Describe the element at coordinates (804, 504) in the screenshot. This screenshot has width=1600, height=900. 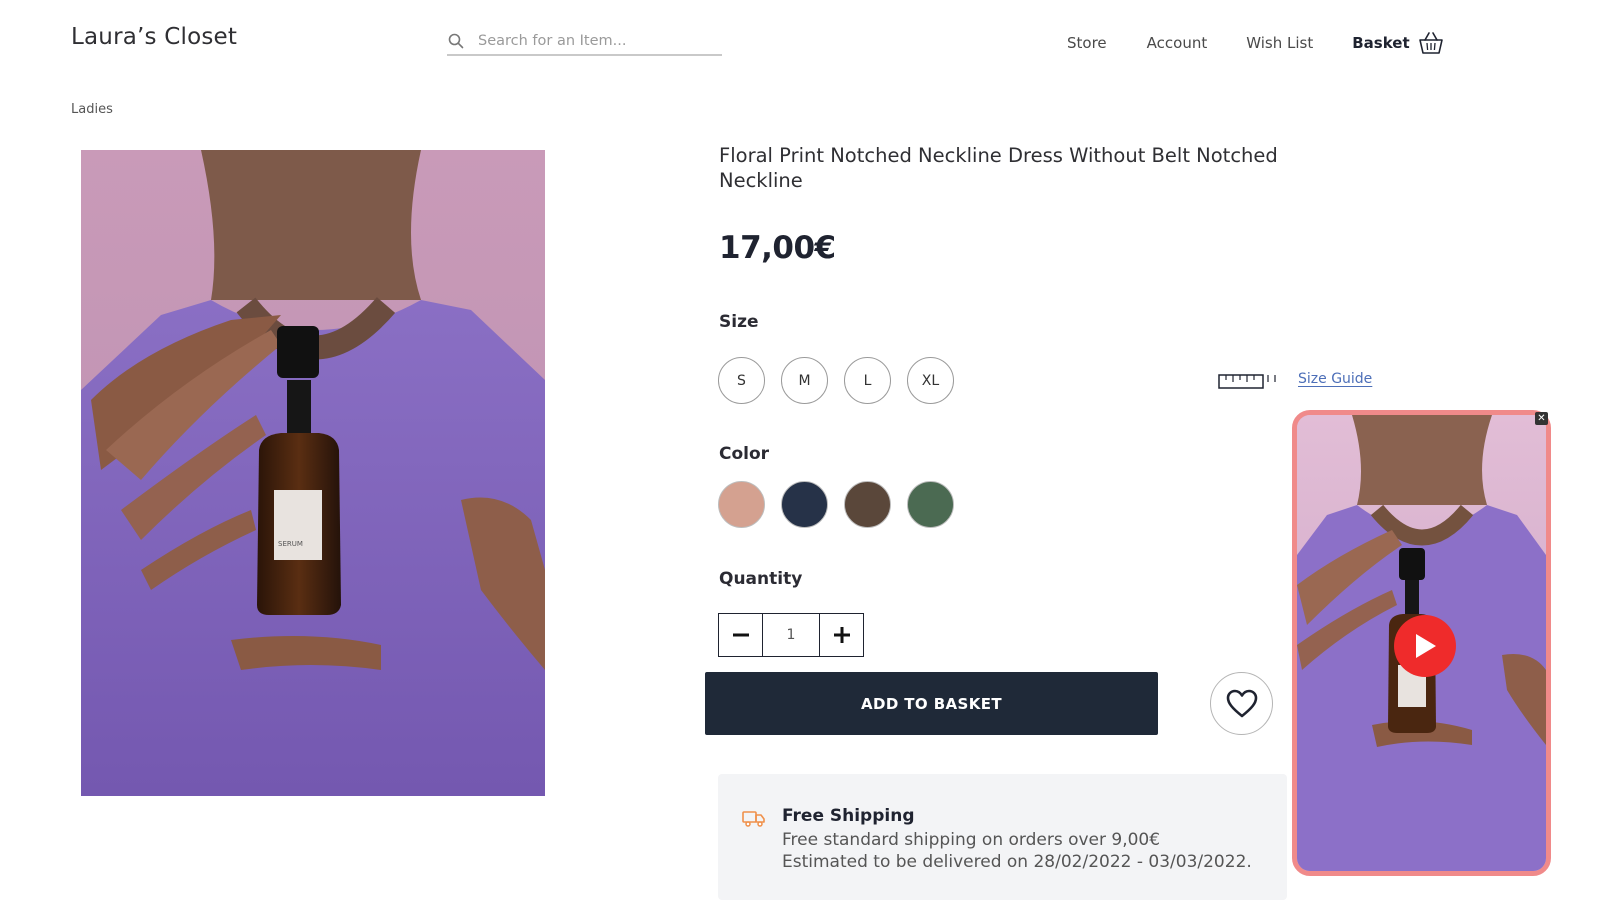
I see `color-swatch-navy` at that location.